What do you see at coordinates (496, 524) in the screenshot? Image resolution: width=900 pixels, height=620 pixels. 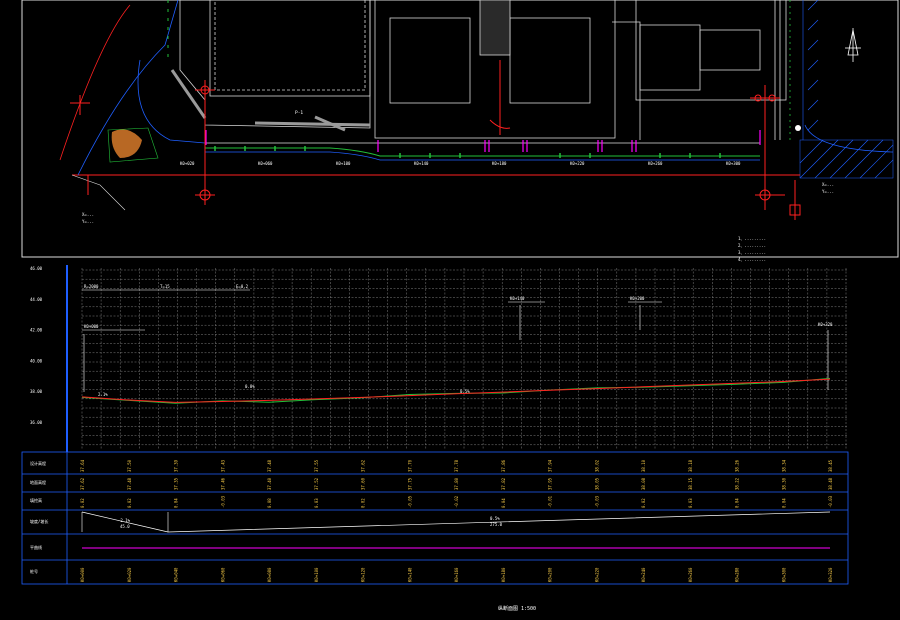 I see `grade-length-2: 275.0` at bounding box center [496, 524].